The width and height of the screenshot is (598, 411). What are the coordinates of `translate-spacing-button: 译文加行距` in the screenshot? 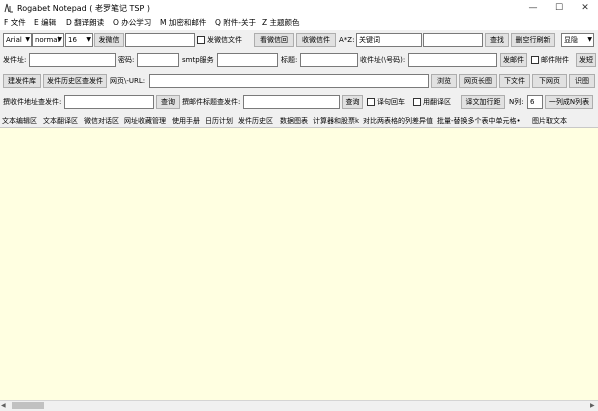 It's located at (483, 102).